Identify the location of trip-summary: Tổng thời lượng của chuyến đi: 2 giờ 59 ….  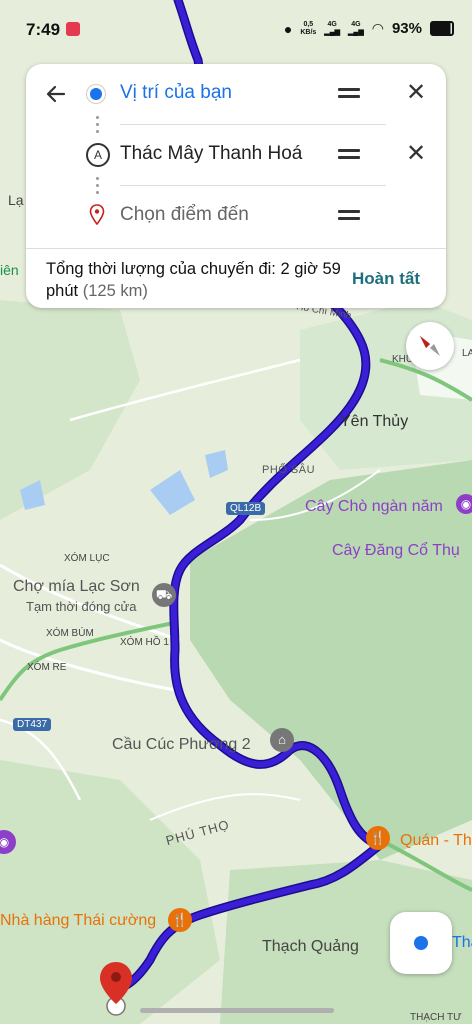
(236, 278).